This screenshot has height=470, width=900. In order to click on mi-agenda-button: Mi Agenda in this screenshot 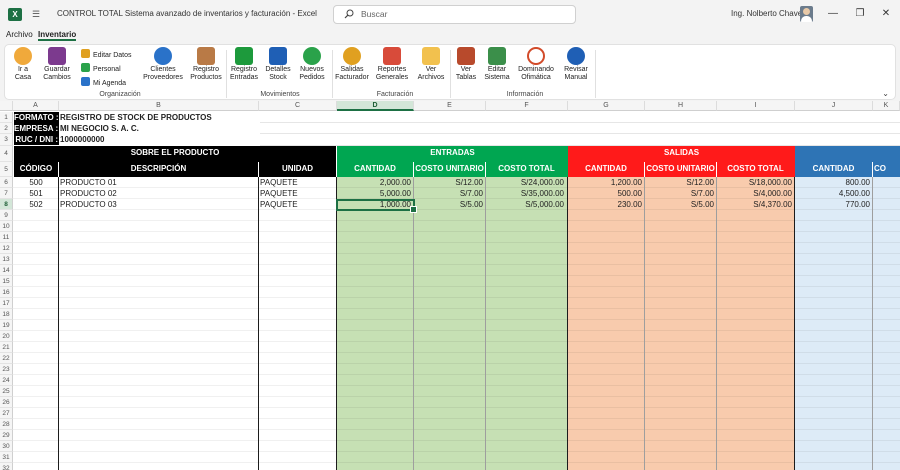, I will do `click(103, 82)`.